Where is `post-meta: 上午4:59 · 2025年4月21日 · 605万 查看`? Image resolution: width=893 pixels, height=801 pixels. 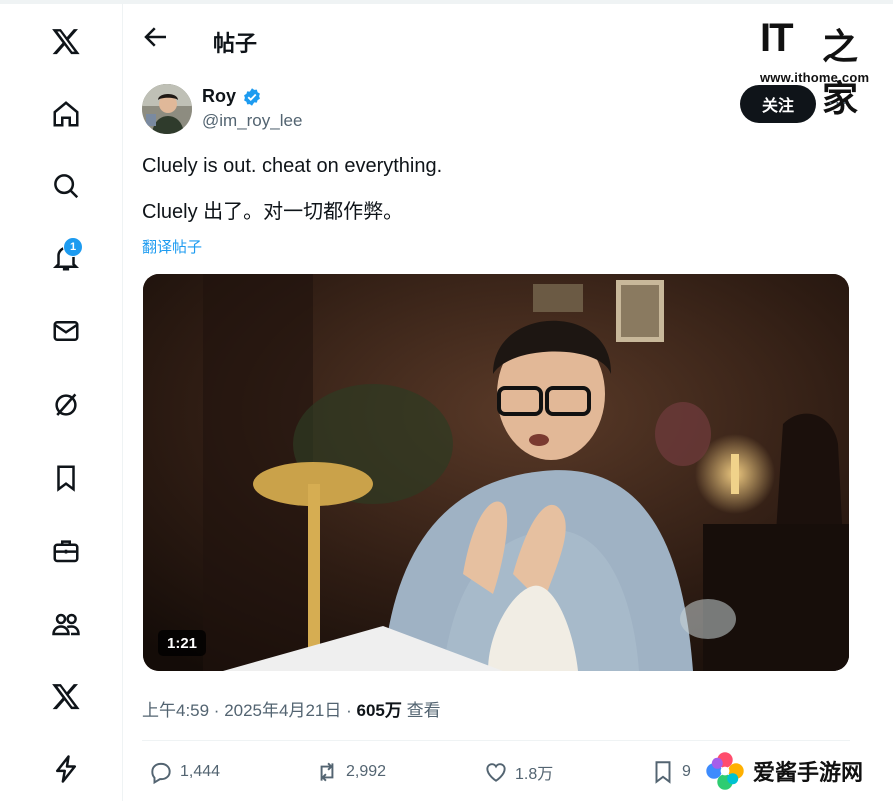
post-meta: 上午4:59 · 2025年4月21日 · 605万 查看 is located at coordinates (291, 708).